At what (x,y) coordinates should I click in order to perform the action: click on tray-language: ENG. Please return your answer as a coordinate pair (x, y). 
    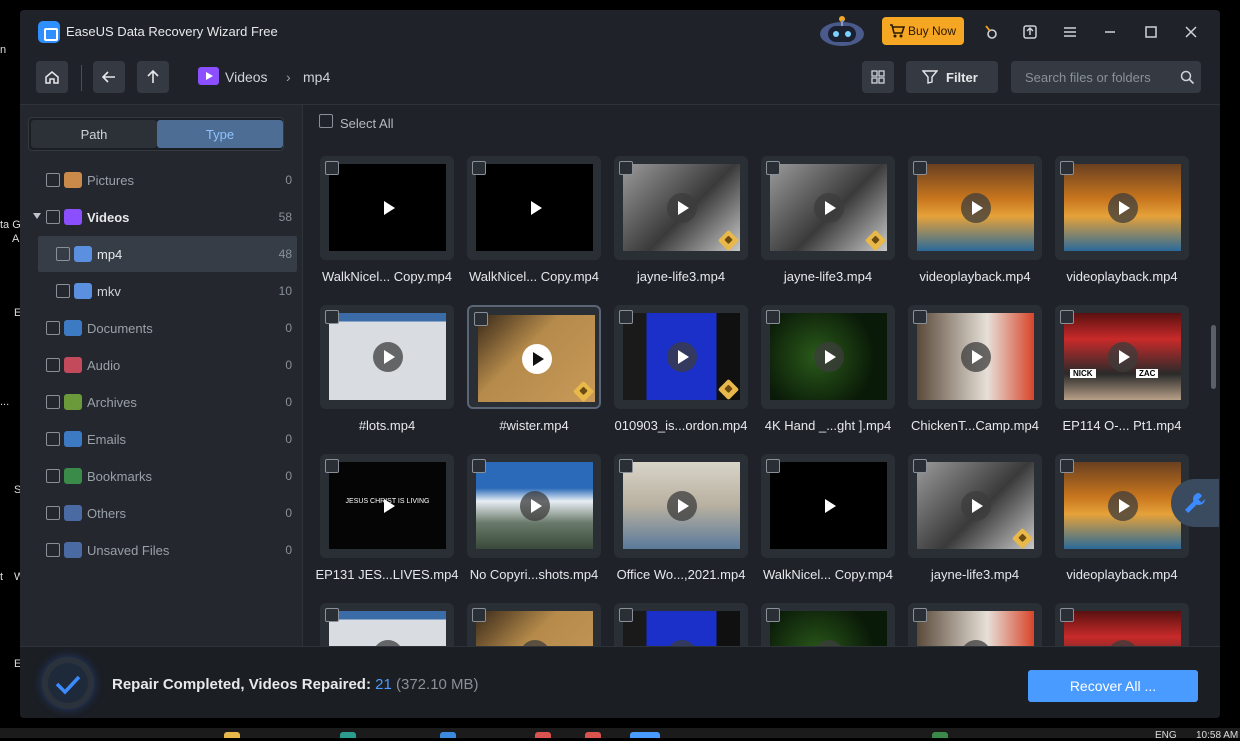
    Looking at the image, I should click on (1166, 735).